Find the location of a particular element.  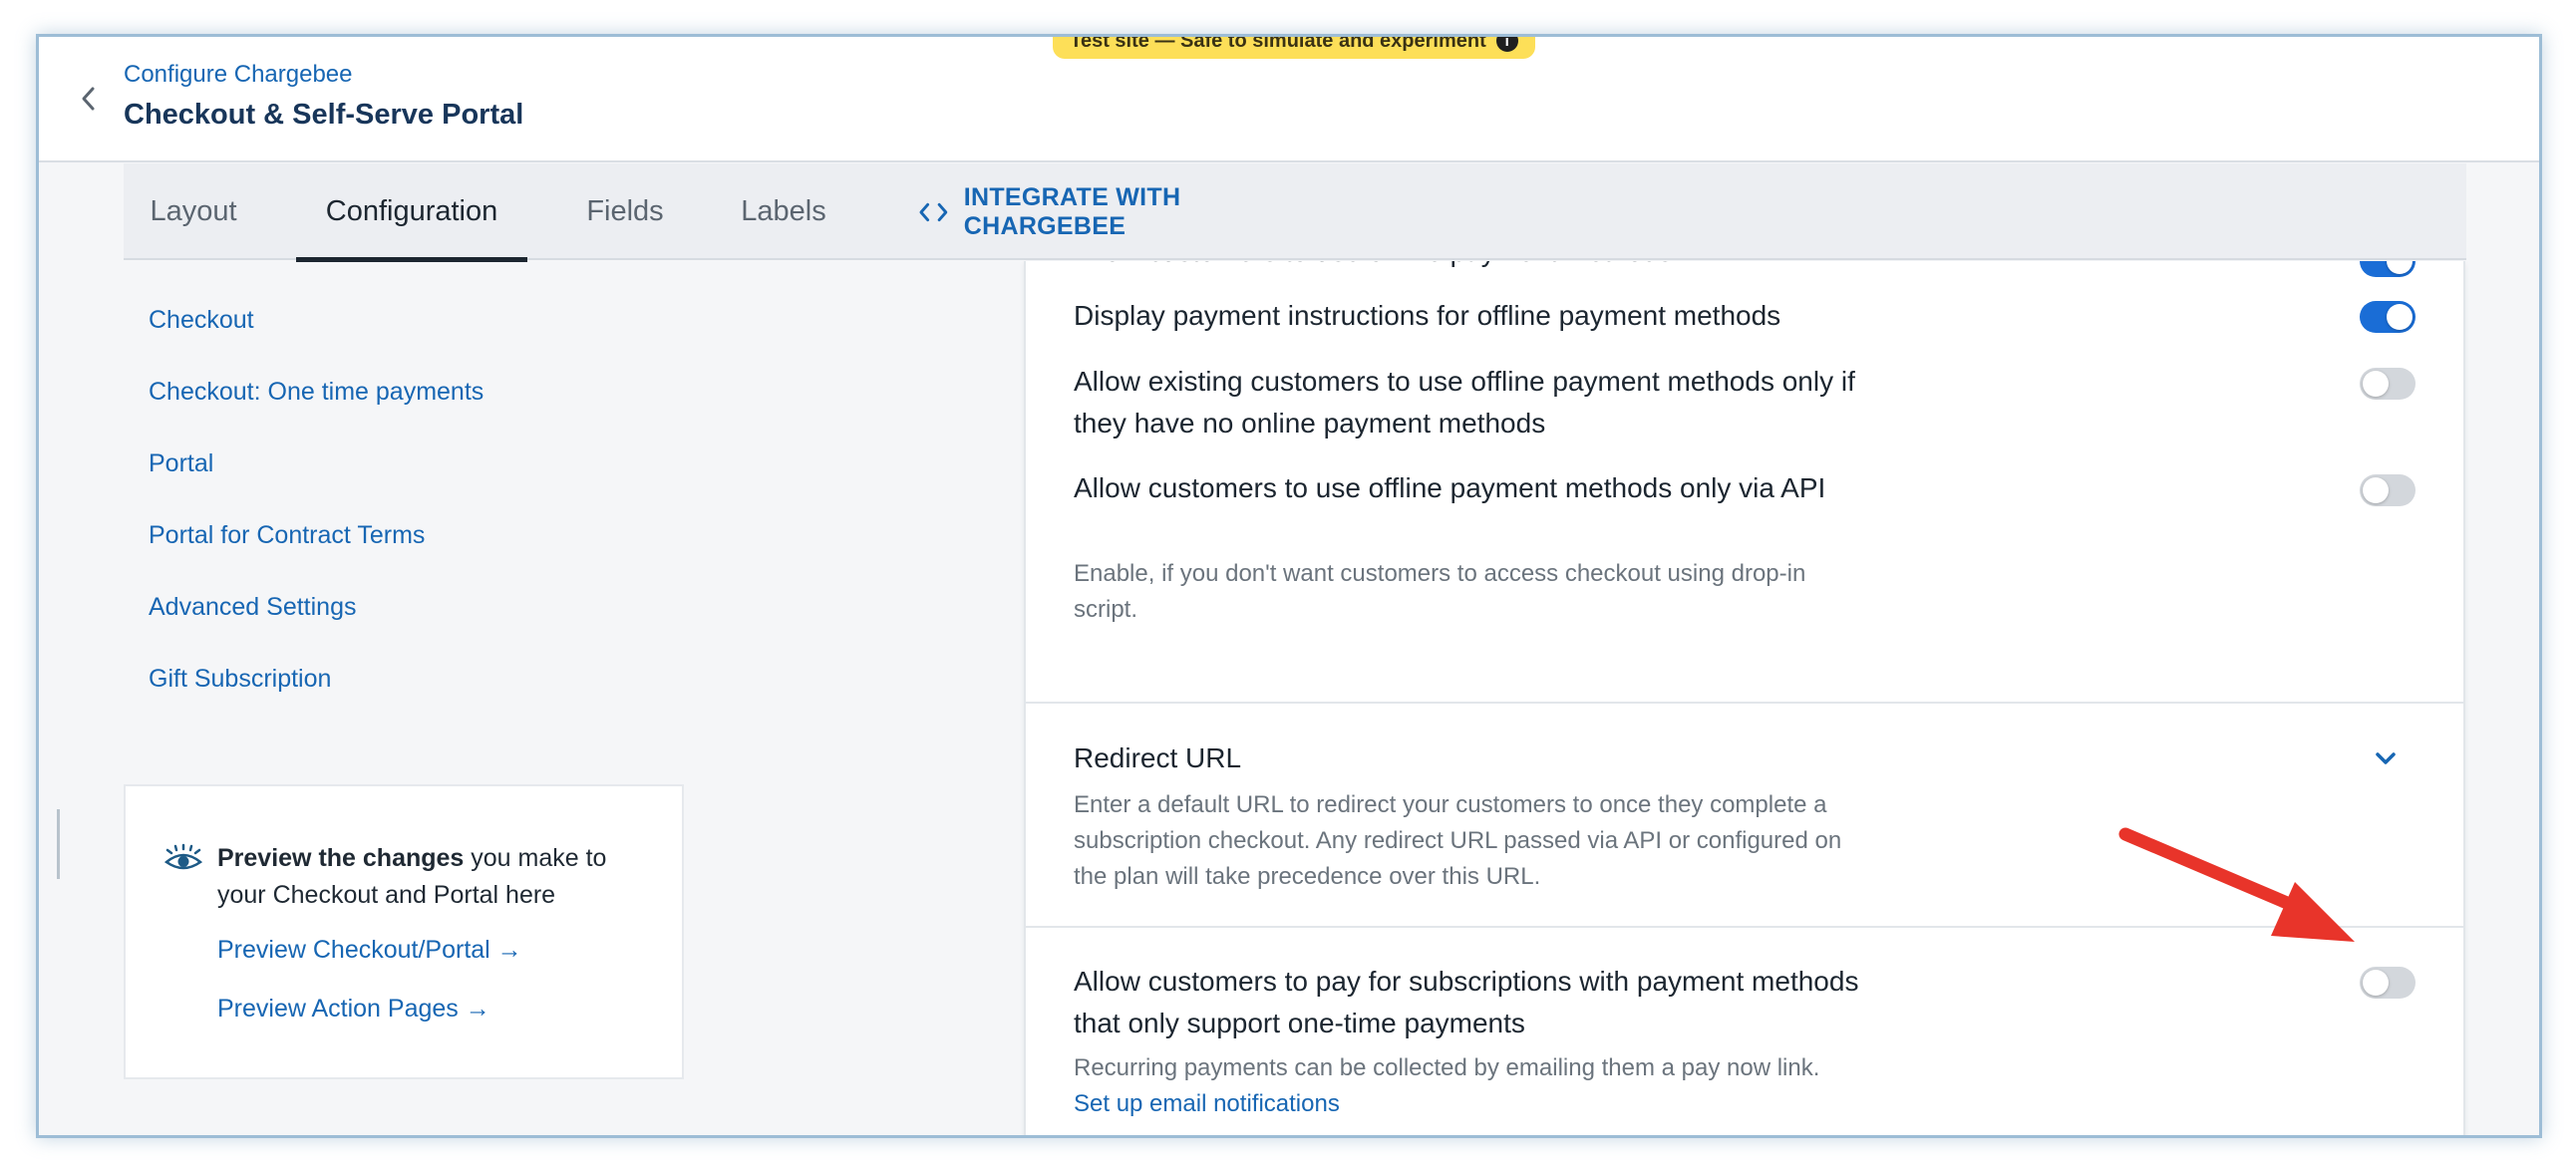

toggle-one-time-payments is located at coordinates (2387, 983).